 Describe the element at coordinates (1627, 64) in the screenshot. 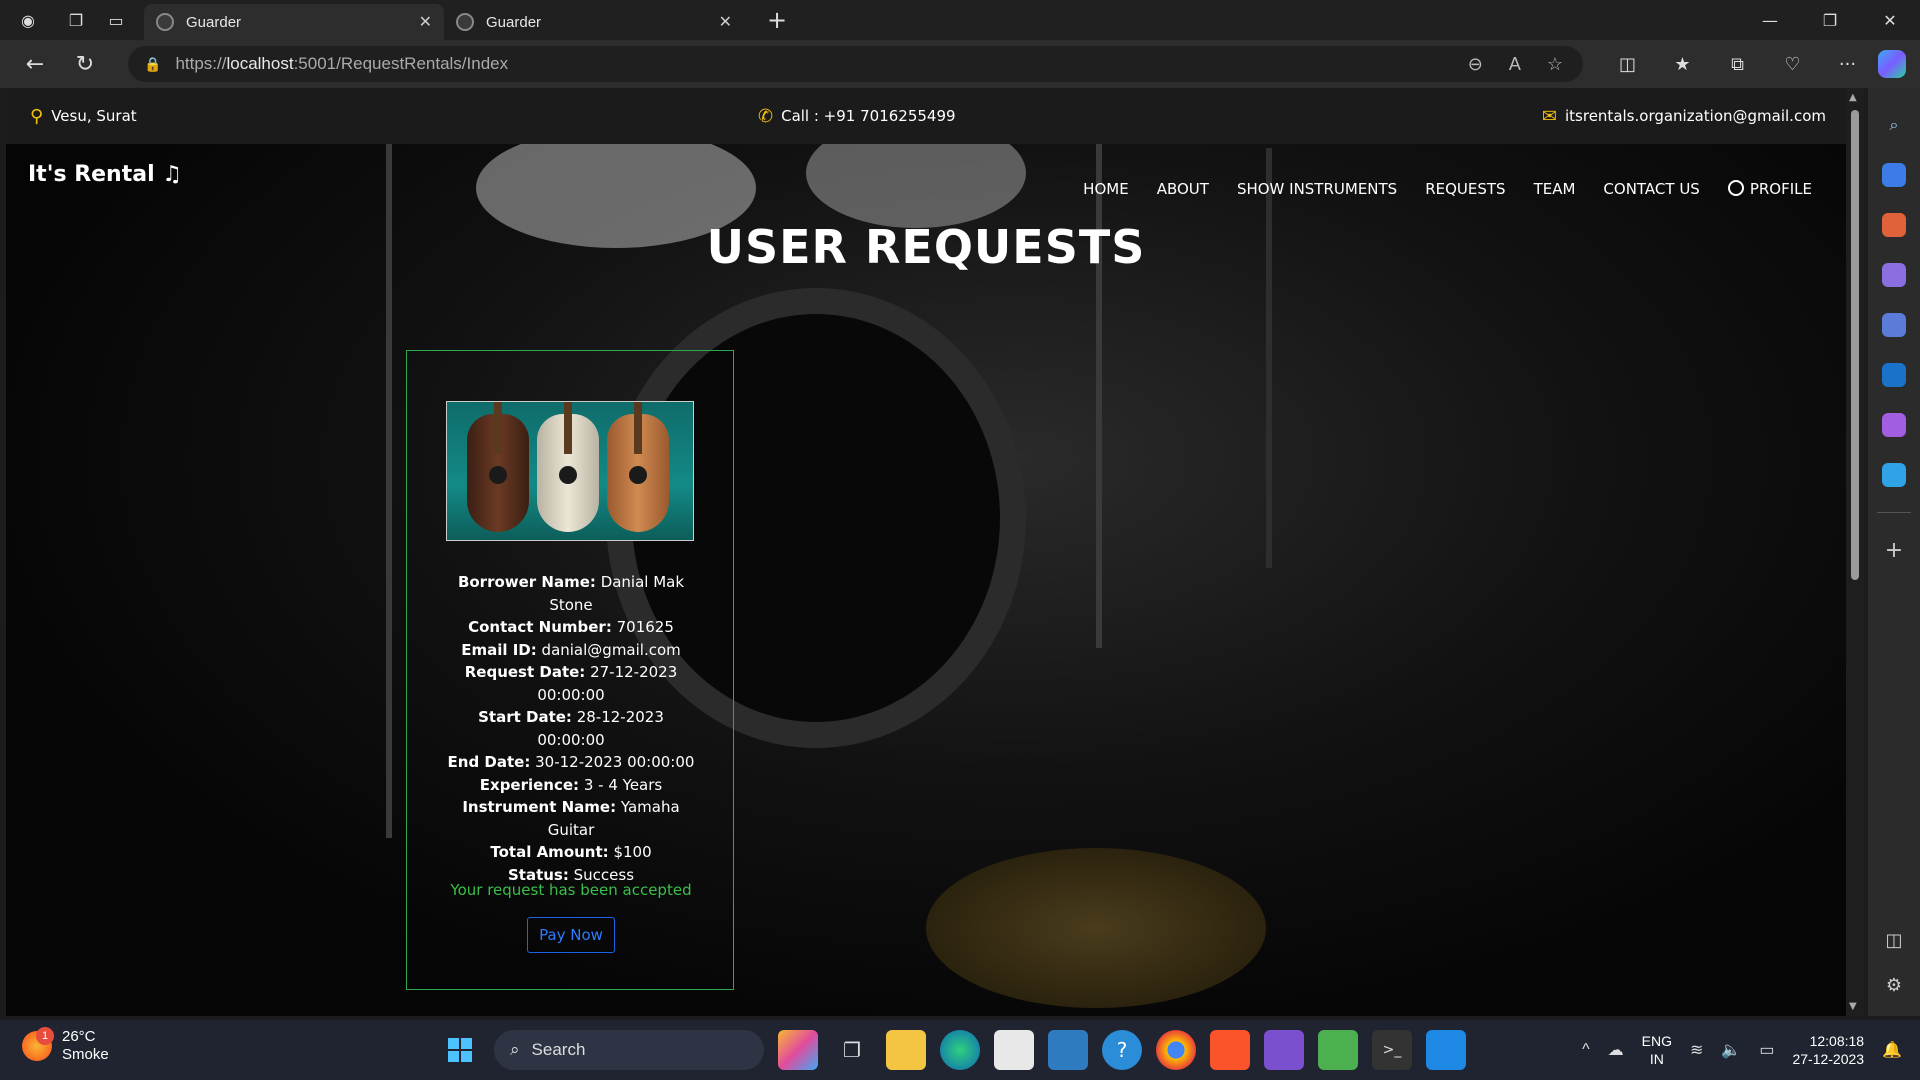

I see `split-screen-icon: ◫` at that location.